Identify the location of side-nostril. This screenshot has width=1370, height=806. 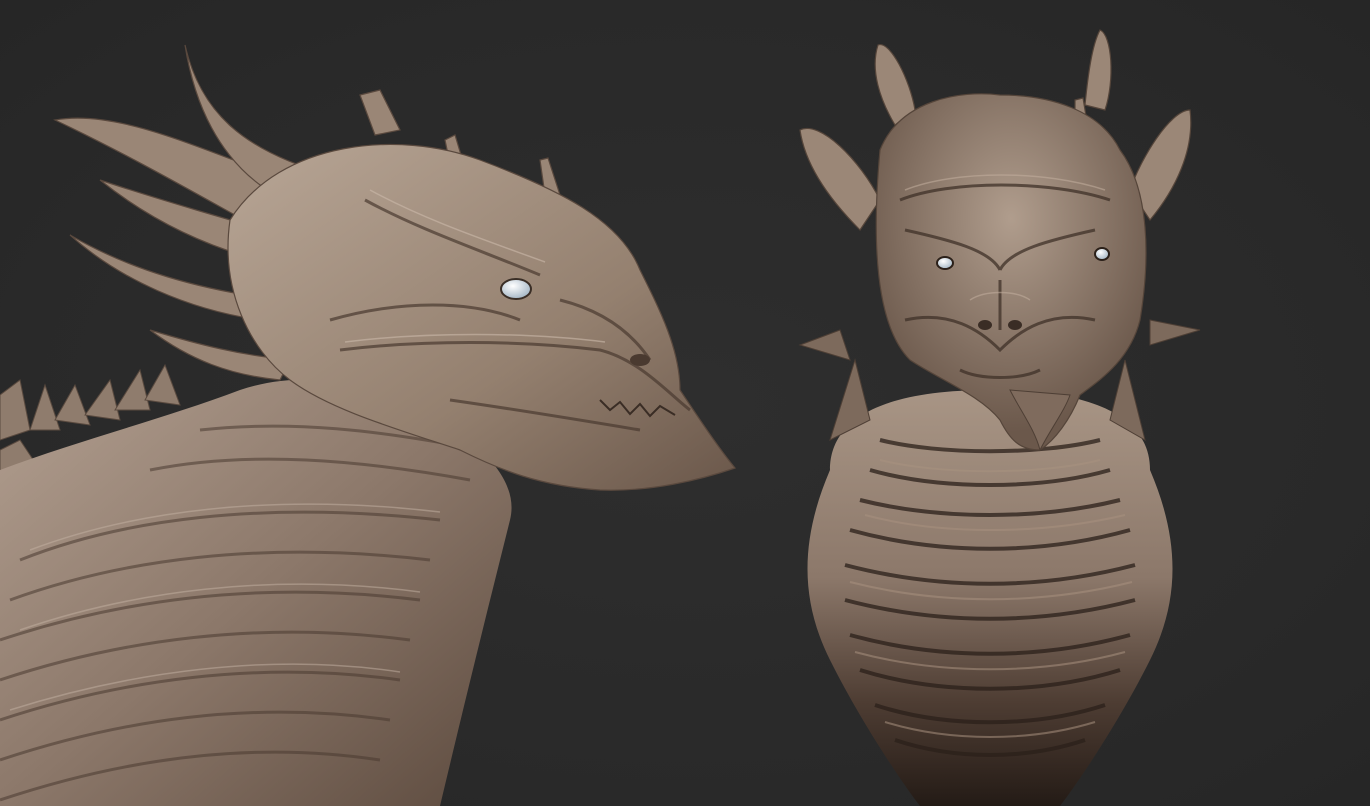
(640, 360).